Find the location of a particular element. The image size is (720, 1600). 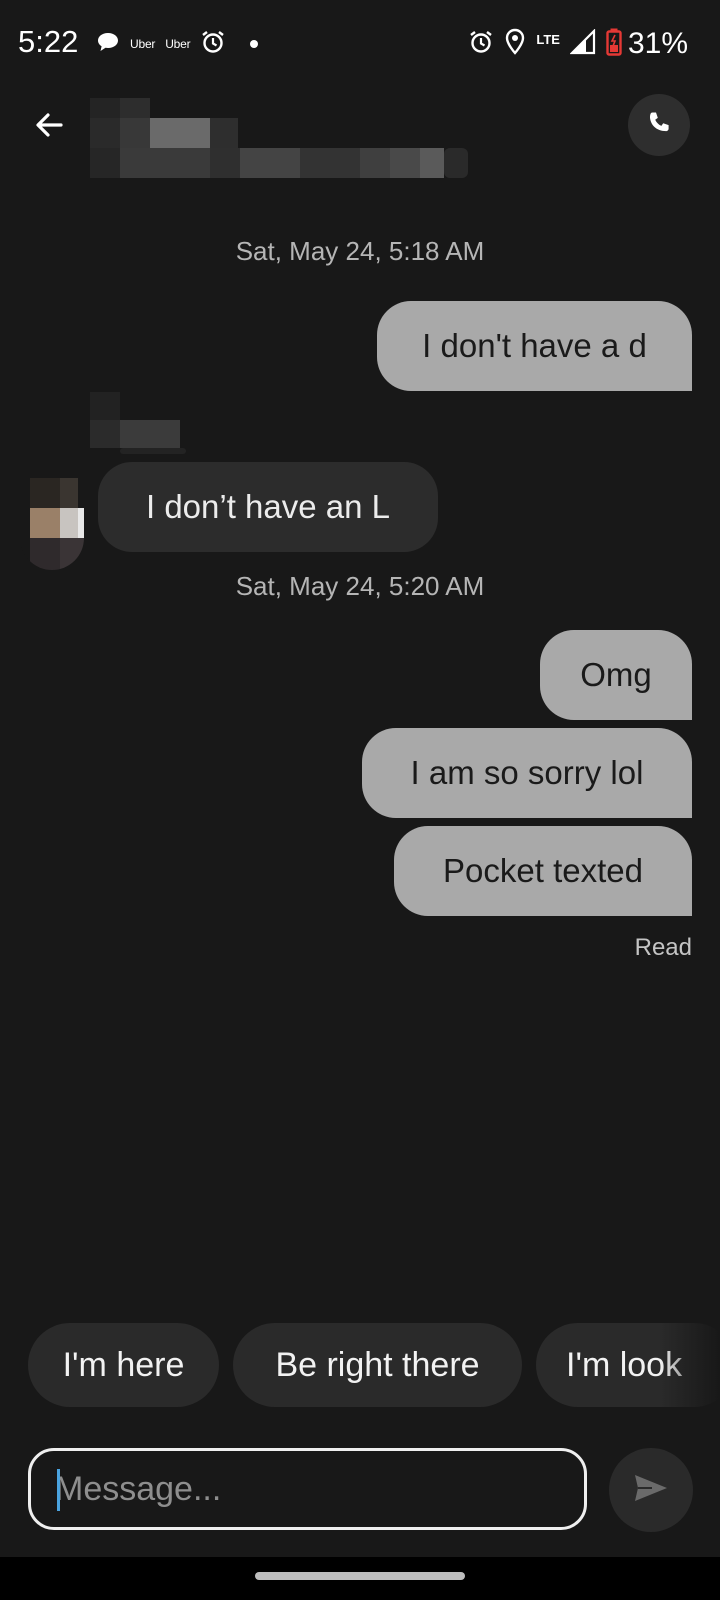

status-time: 5:22 is located at coordinates (48, 41).